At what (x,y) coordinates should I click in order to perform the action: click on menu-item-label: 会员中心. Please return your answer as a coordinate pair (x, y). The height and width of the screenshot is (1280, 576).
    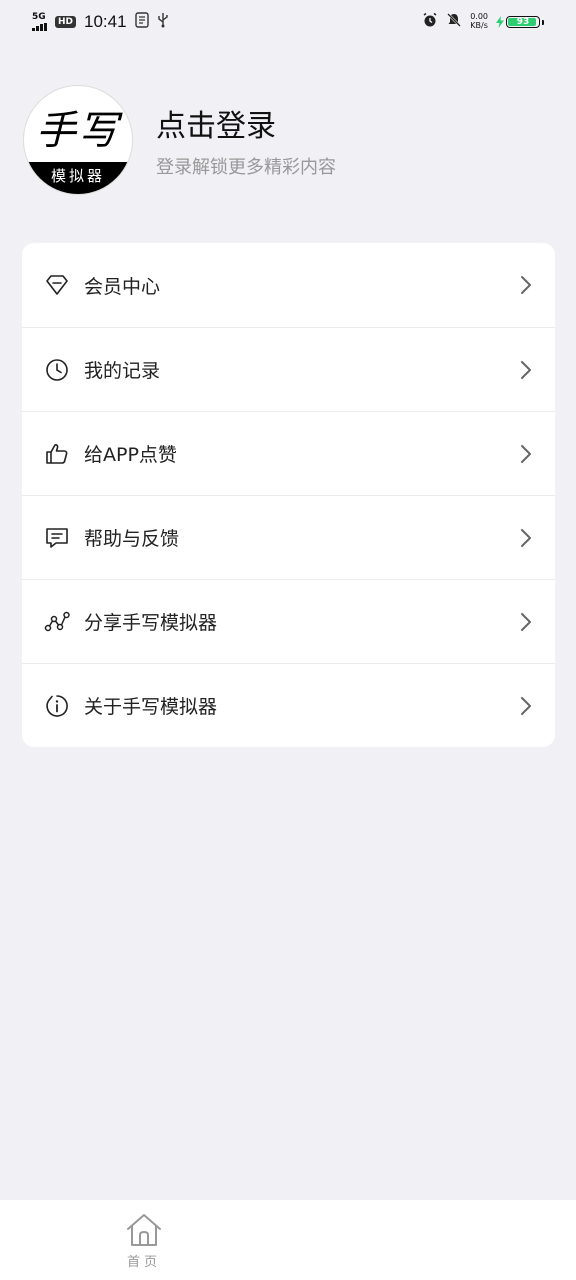
    Looking at the image, I should click on (122, 286).